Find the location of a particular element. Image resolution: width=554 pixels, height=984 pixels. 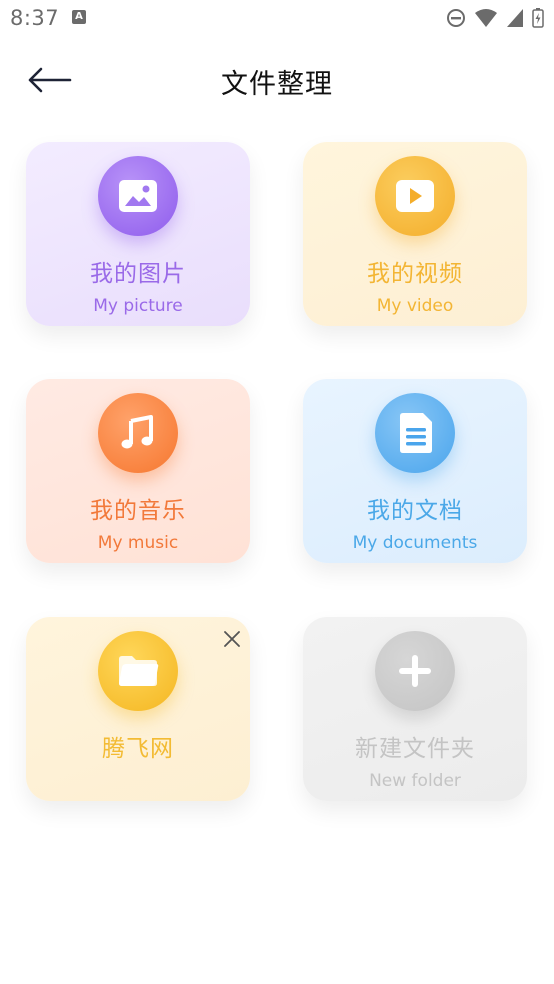

music-note-icon is located at coordinates (137, 432).